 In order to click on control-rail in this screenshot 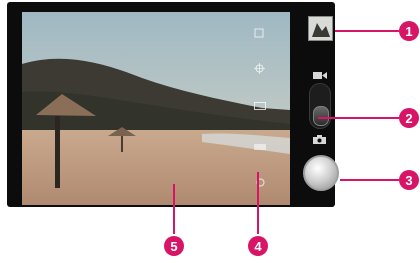, I will do `click(319, 104)`.